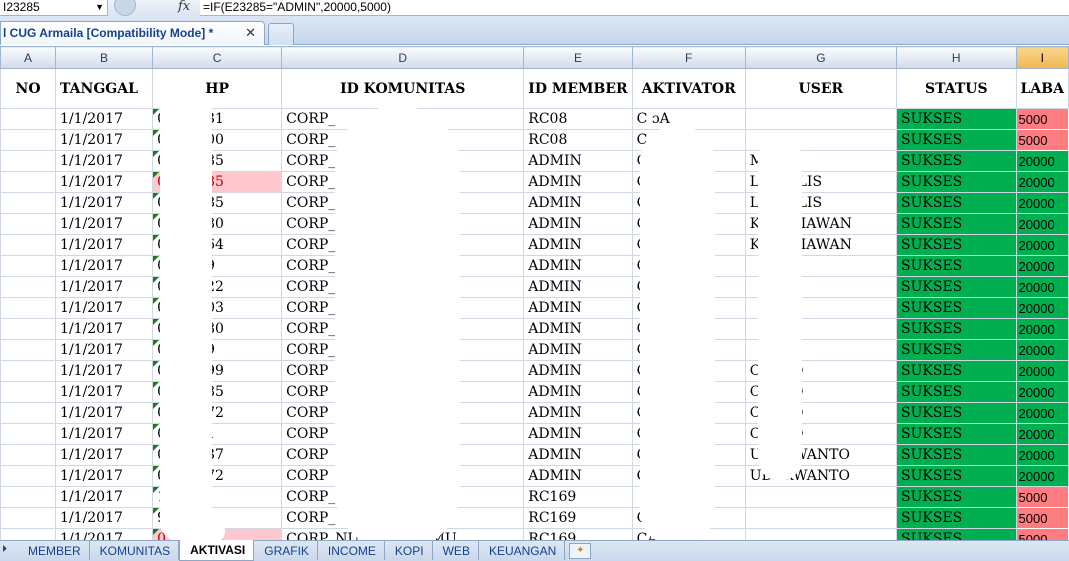  I want to click on insert-function-icon: fx, so click(184, 7).